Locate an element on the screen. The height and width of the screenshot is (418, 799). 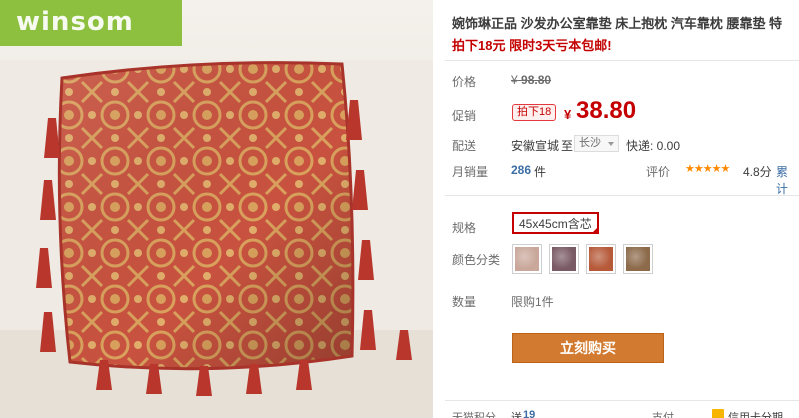
ship-from: 安徽宣城 is located at coordinates (535, 146).